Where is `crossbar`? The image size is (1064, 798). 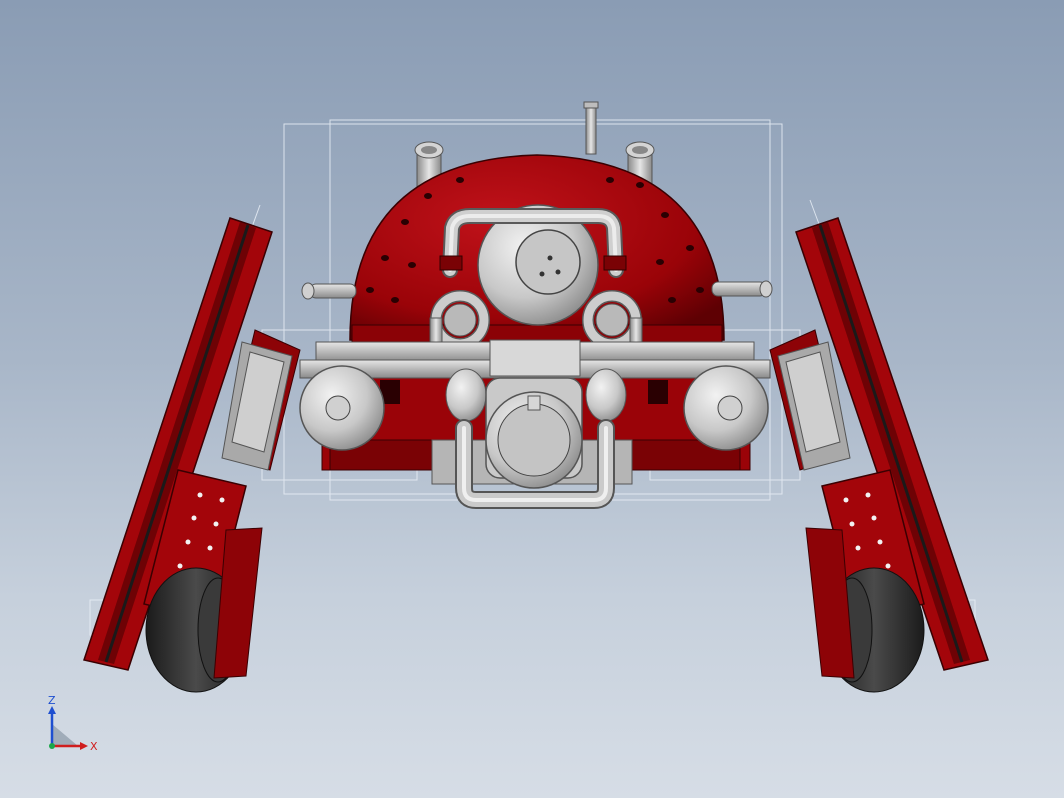 crossbar is located at coordinates (535, 359).